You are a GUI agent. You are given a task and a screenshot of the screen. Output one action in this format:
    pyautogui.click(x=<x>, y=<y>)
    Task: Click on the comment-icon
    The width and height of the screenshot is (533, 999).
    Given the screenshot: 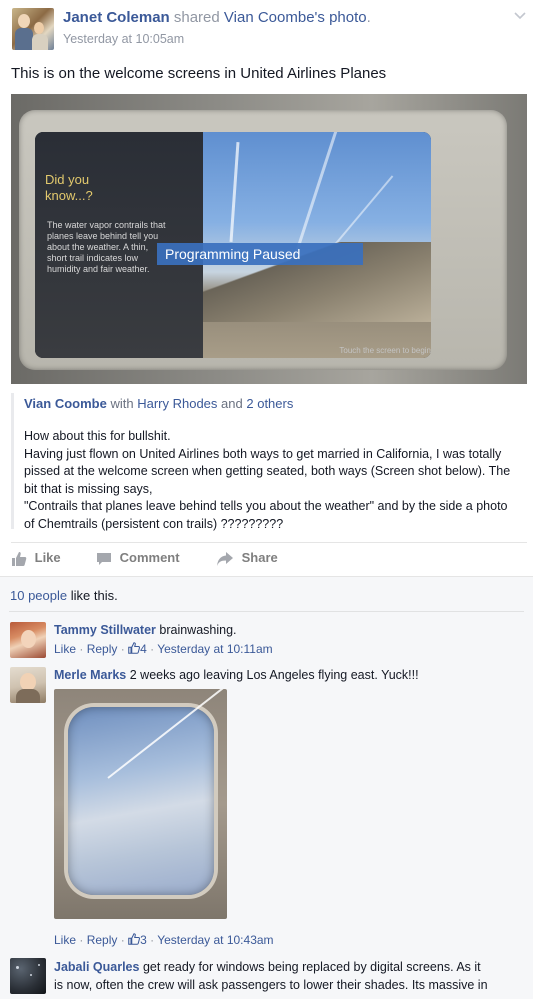 What is the action you would take?
    pyautogui.click(x=104, y=558)
    